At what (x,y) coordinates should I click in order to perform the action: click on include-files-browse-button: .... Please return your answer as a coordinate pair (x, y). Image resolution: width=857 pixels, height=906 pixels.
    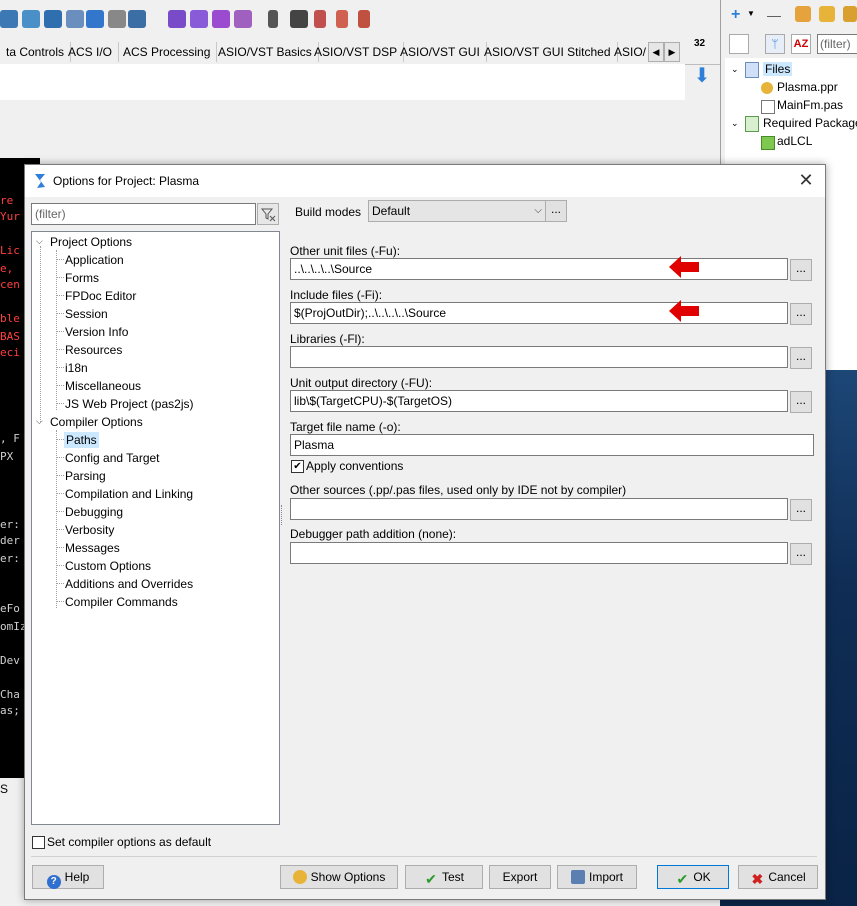
    Looking at the image, I should click on (801, 314).